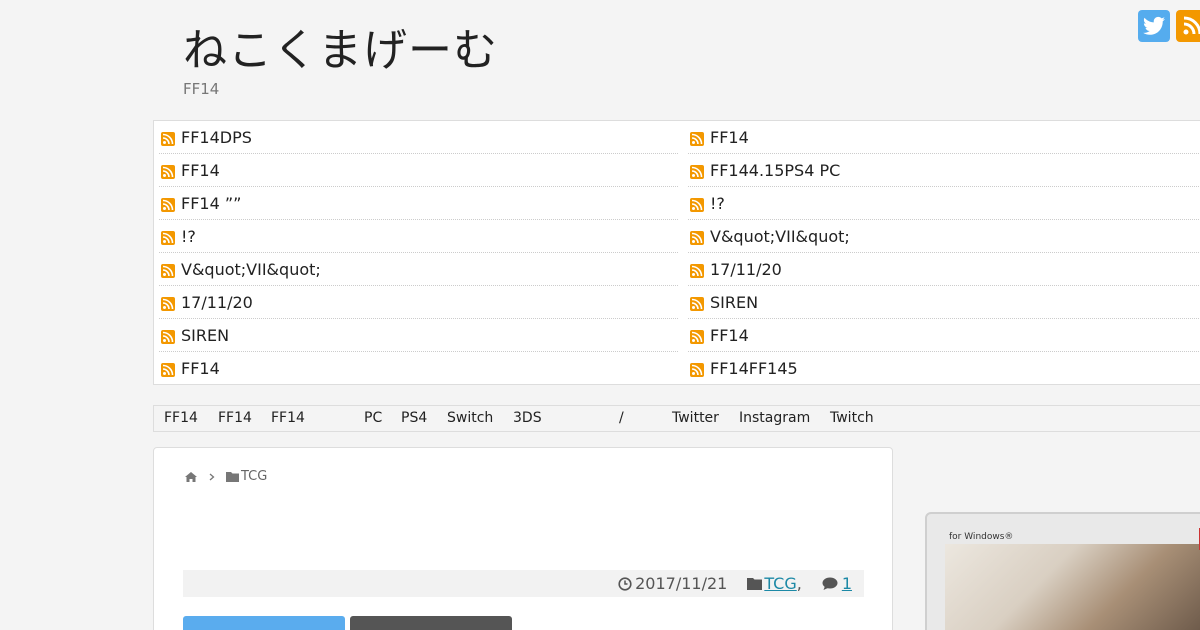  What do you see at coordinates (621, 418) in the screenshot?
I see `nav-item: /` at bounding box center [621, 418].